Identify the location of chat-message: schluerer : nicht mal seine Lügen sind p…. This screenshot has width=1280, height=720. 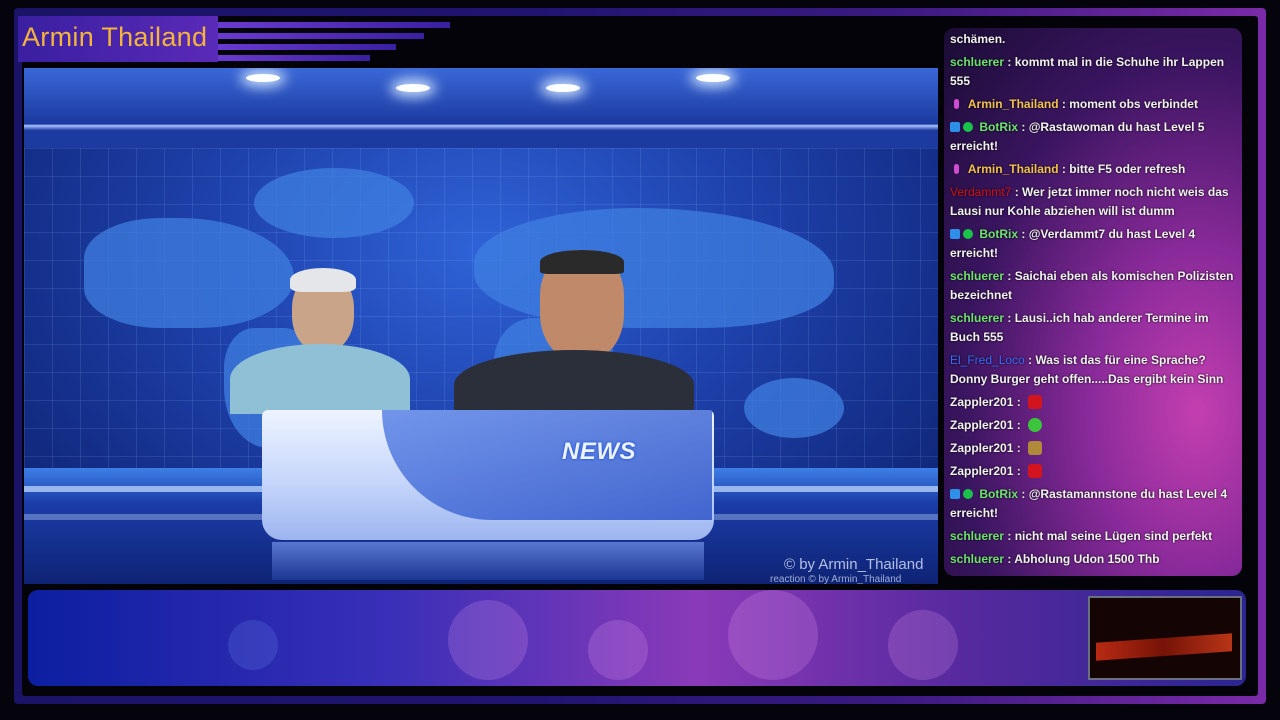
(1081, 536).